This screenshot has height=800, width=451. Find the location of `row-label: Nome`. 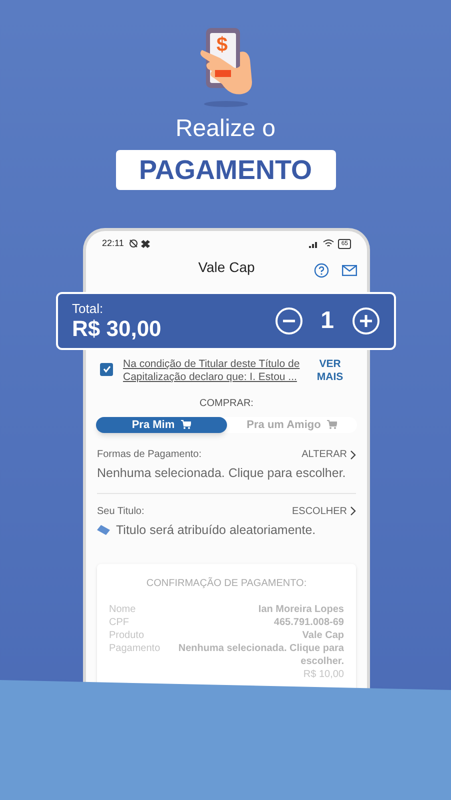

row-label: Nome is located at coordinates (122, 609).